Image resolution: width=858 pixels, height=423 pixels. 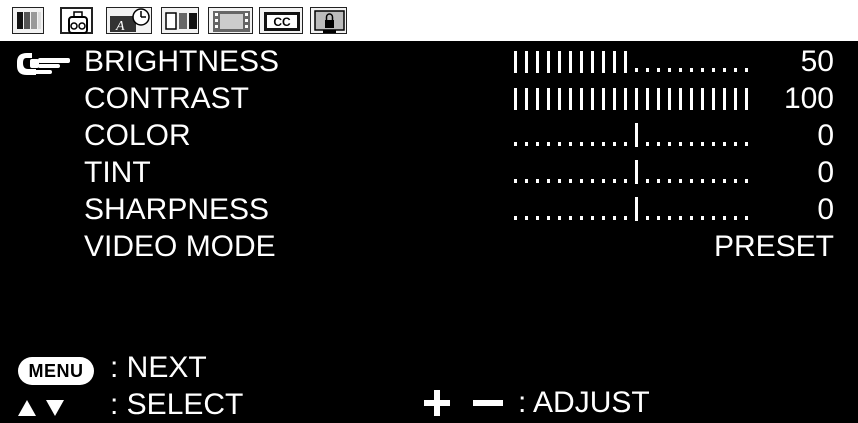 I want to click on tab-audio, so click(x=76, y=20).